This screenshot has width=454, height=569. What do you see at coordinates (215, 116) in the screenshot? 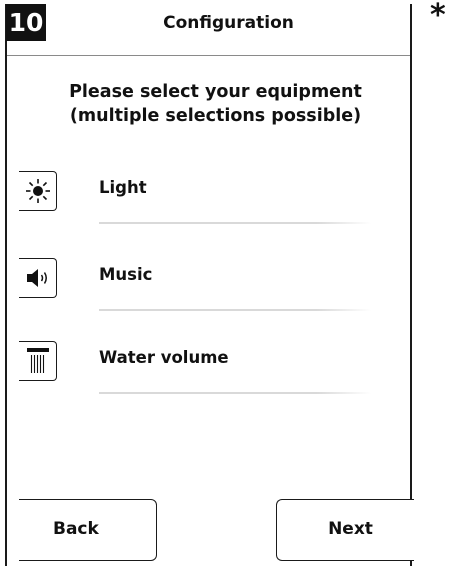
I see `prompt-line-2: (multiple selections possible)` at bounding box center [215, 116].